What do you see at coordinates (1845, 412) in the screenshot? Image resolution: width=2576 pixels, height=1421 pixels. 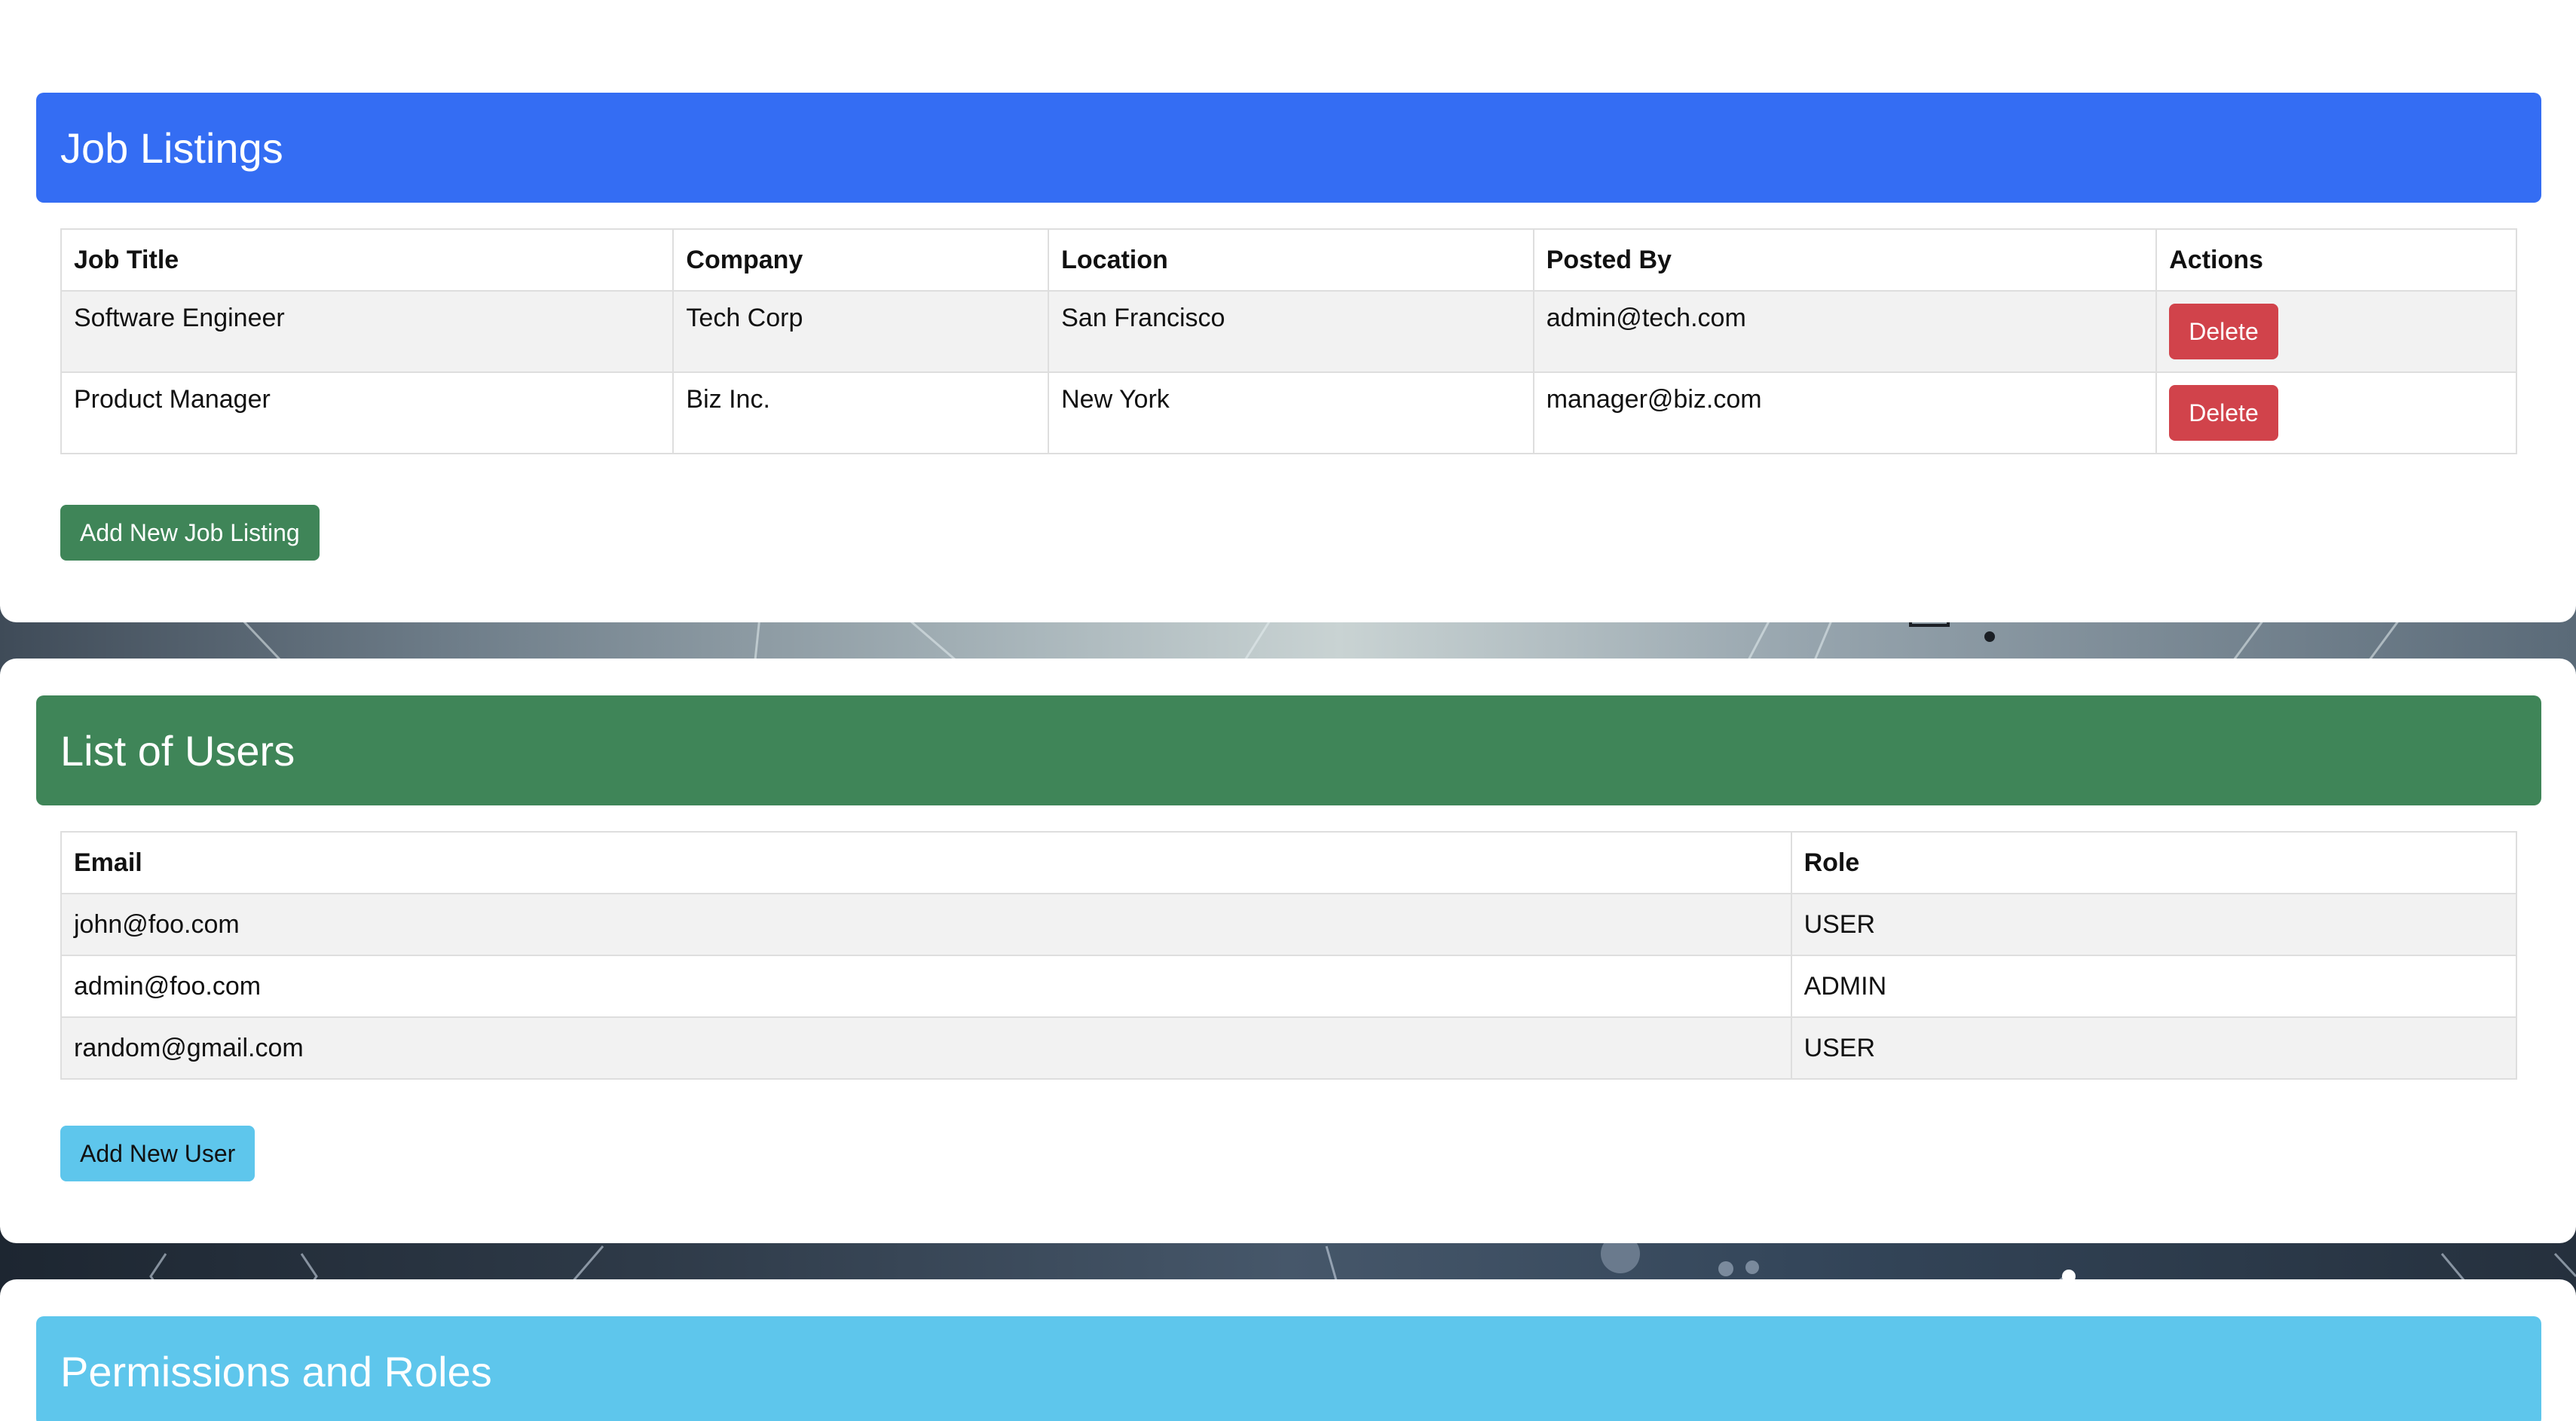 I see `posted-by-cell: manager@biz.com` at bounding box center [1845, 412].